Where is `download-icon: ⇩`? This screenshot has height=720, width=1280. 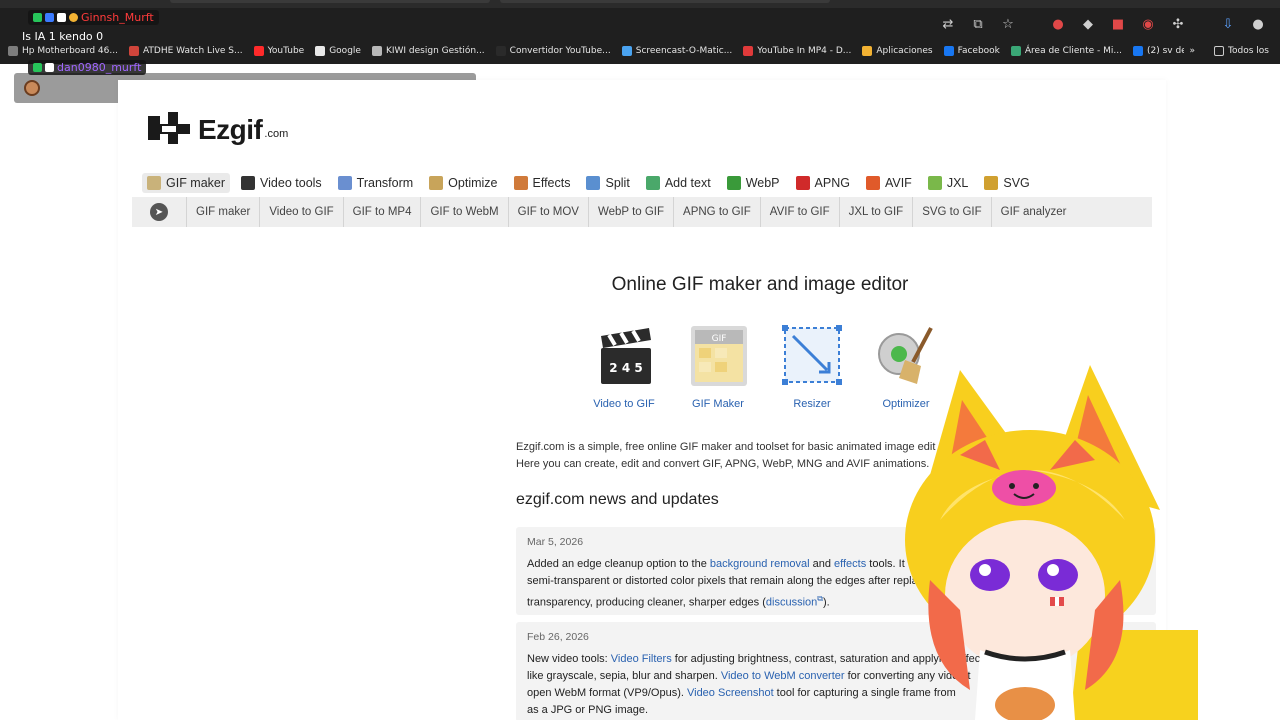
download-icon: ⇩ is located at coordinates (1228, 24).